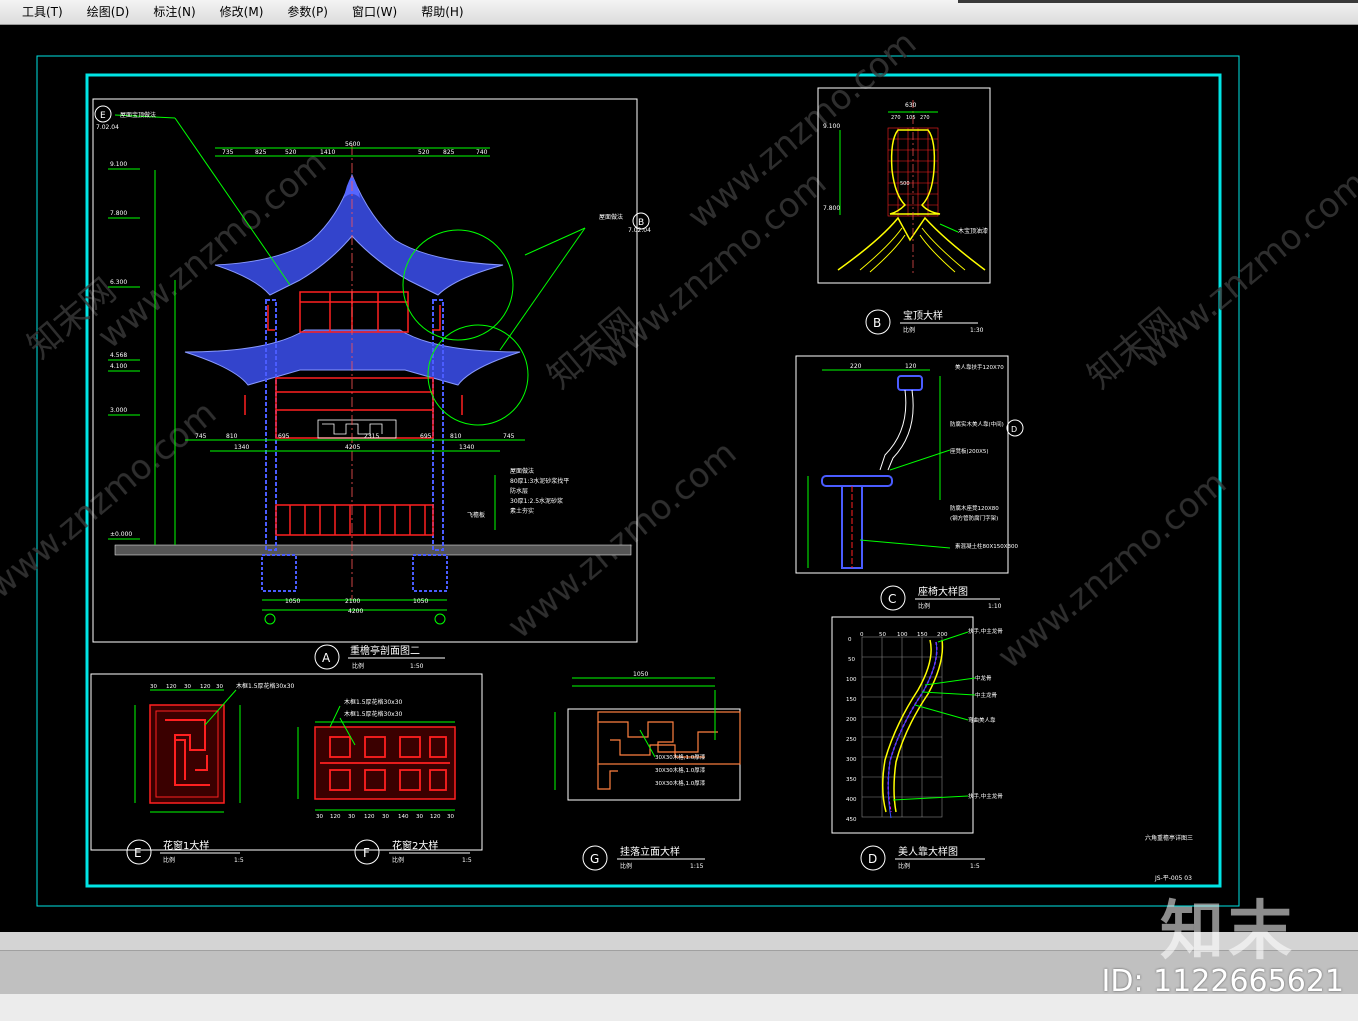  Describe the element at coordinates (911, 105) in the screenshot. I see `dim-b-total: 630` at that location.